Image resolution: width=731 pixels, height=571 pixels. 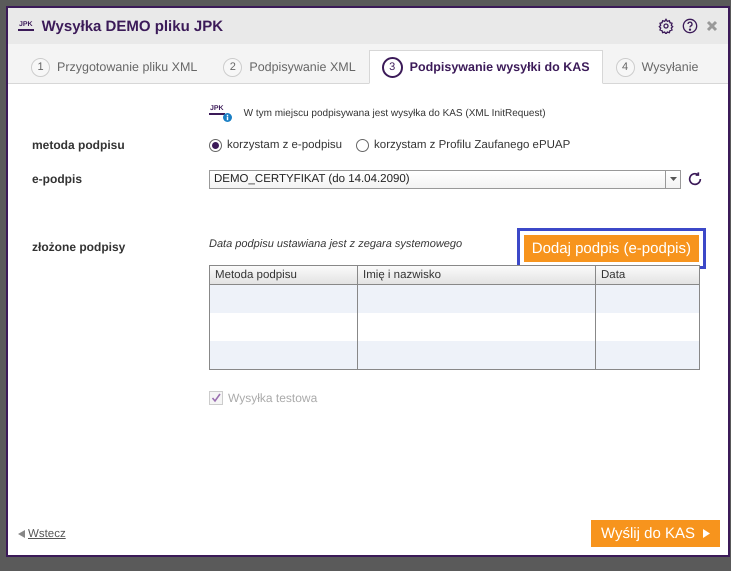 What do you see at coordinates (647, 275) in the screenshot?
I see `column-header: Data` at bounding box center [647, 275].